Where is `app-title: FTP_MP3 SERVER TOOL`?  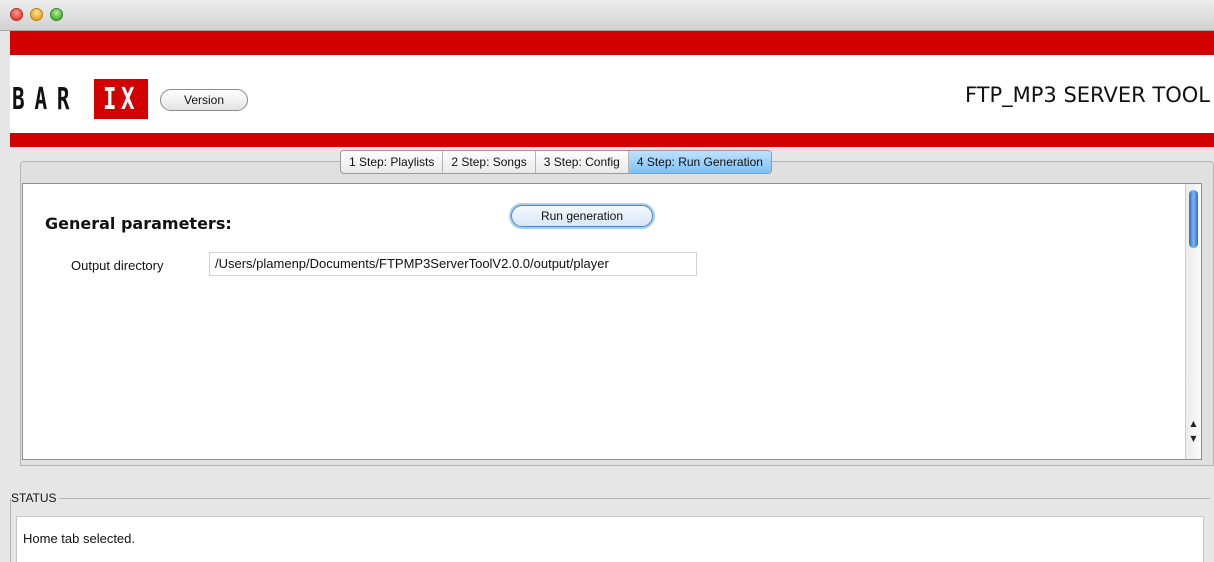
app-title: FTP_MP3 SERVER TOOL is located at coordinates (1087, 95).